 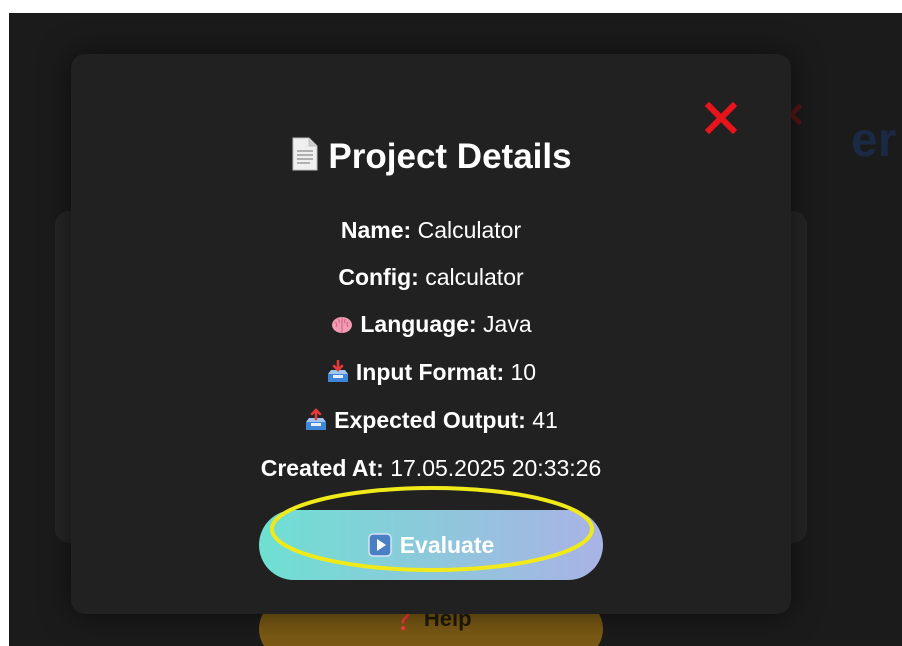 I want to click on detail-name-label: Name:, so click(x=376, y=230).